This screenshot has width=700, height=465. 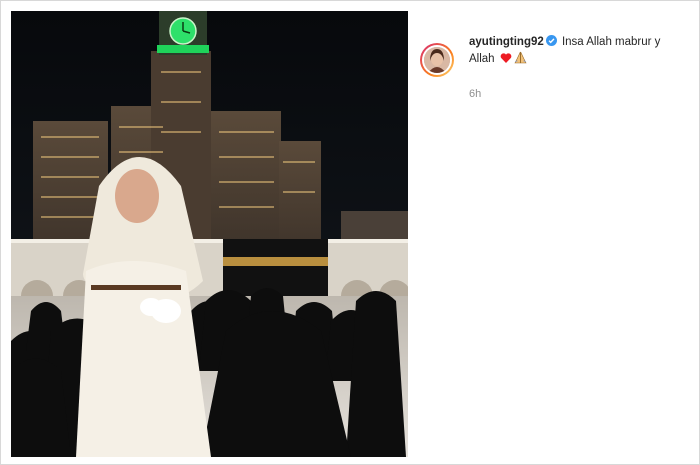 I want to click on post-caption: ayutingting92 Insa Allah mabrur y Allah, so click(x=574, y=52).